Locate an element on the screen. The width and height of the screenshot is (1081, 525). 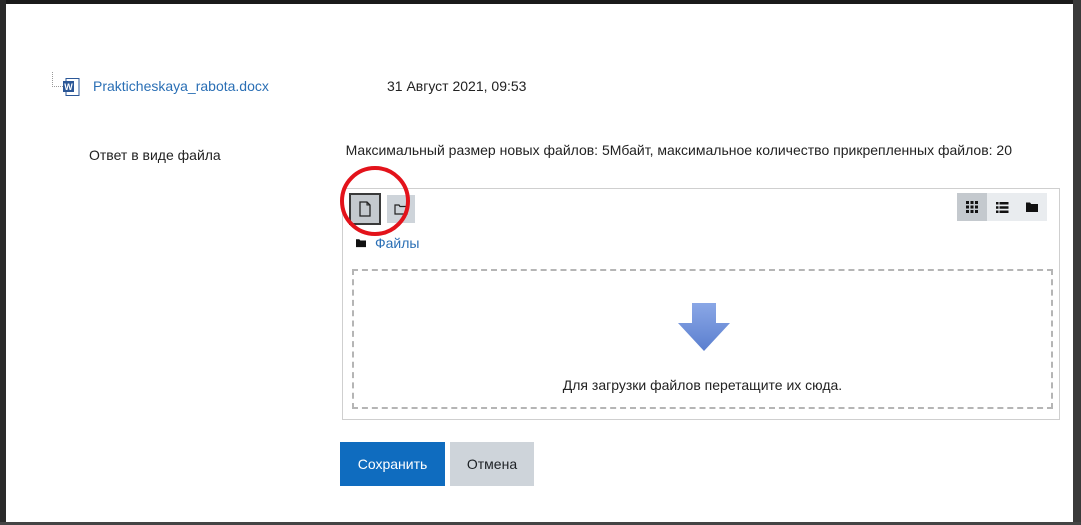
breadcrumb-files-link: Файлы is located at coordinates (397, 243).